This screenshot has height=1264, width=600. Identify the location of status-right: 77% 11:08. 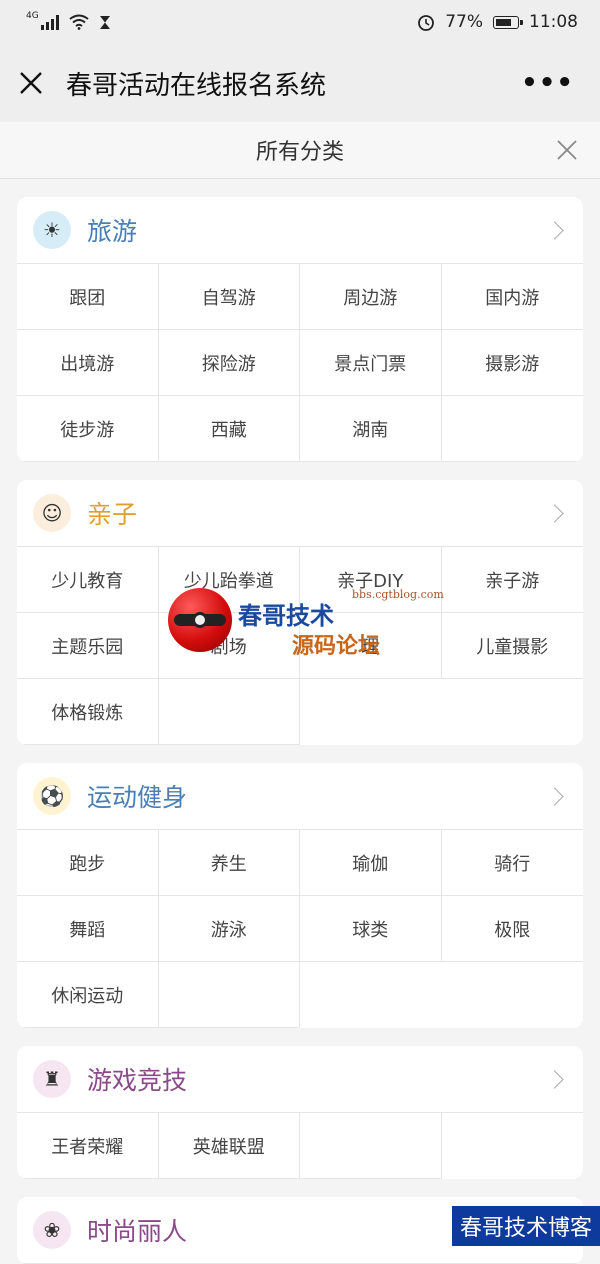
(497, 22).